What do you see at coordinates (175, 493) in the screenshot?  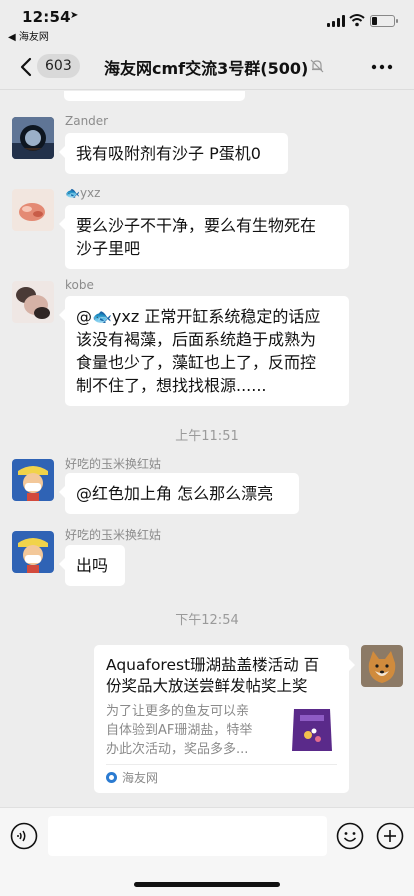 I see `message-text: @红色加上角 怎么那么漂亮` at bounding box center [175, 493].